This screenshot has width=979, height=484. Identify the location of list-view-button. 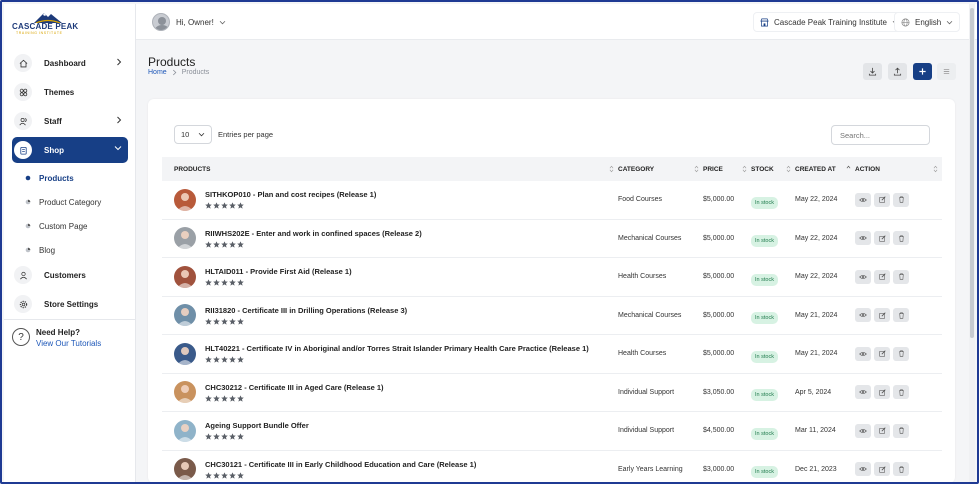
(946, 71).